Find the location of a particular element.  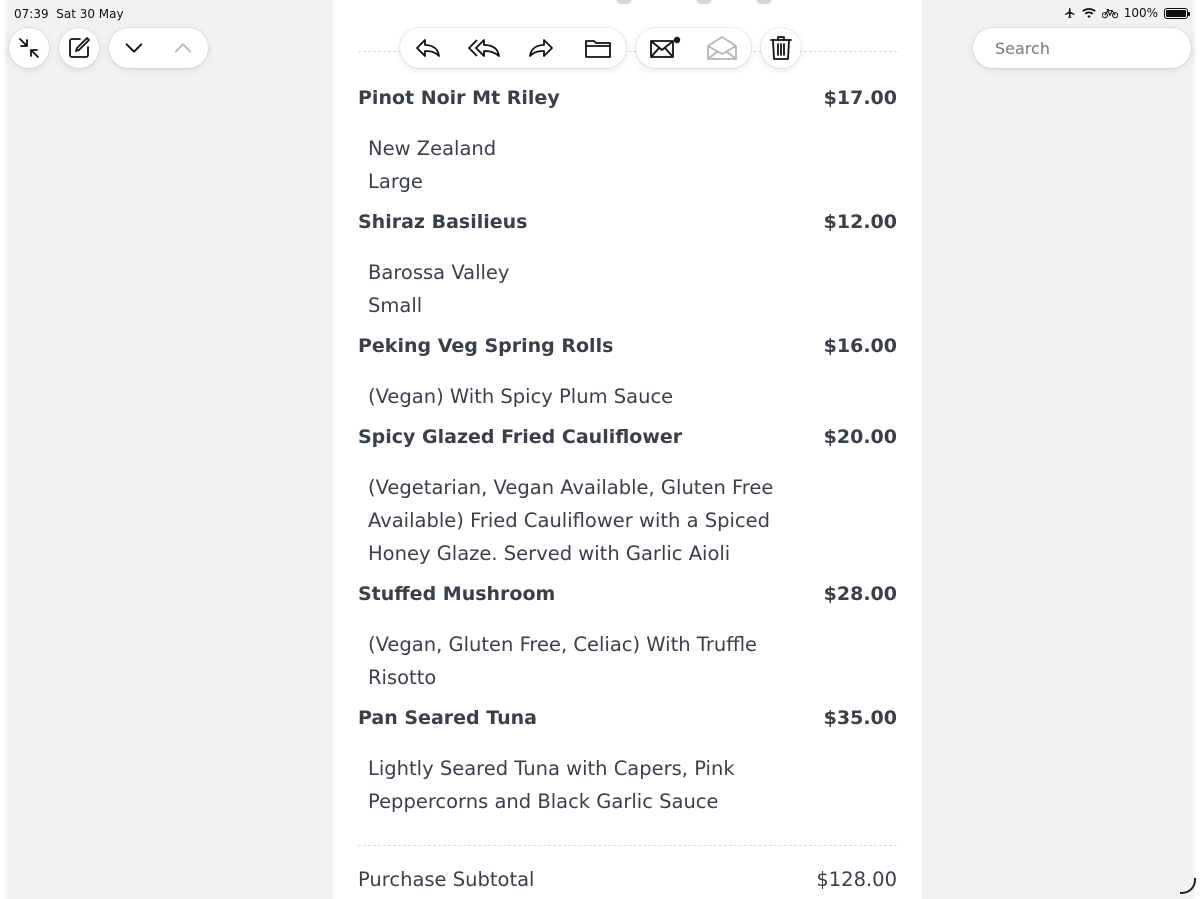

reply-icon is located at coordinates (428, 48).